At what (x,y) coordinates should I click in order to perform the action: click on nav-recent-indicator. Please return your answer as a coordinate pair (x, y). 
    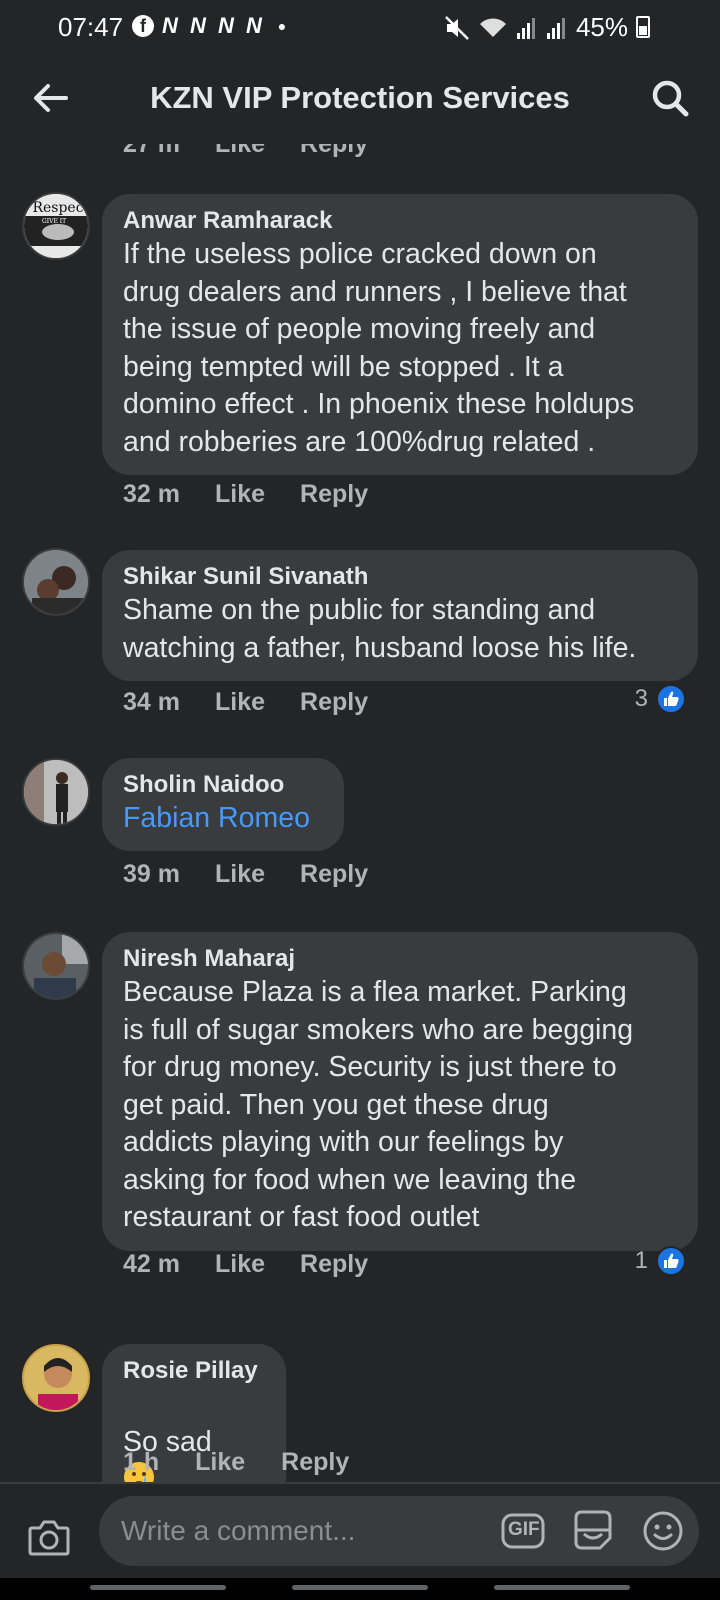
    Looking at the image, I should click on (158, 1587).